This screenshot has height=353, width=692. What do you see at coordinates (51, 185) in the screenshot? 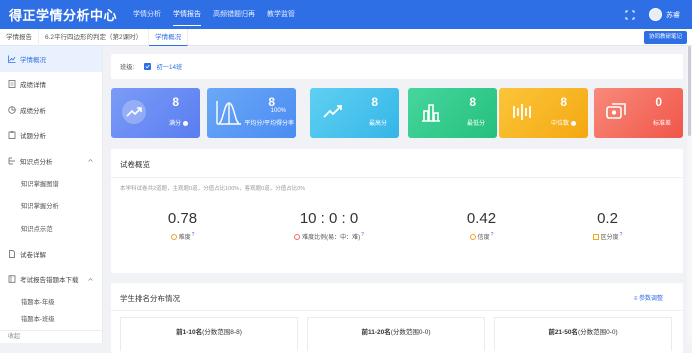
I see `sidebar-subitem-knowledge-map: 知识掌握图谱` at bounding box center [51, 185].